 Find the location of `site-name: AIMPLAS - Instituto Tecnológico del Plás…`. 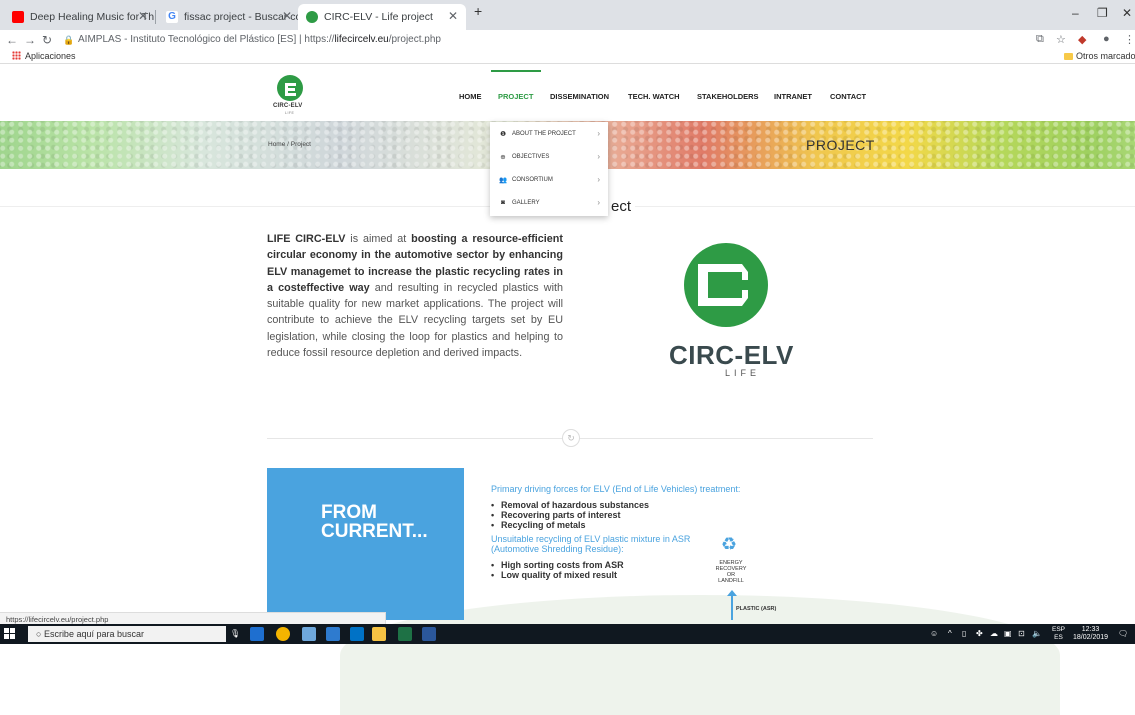

site-name: AIMPLAS - Instituto Tecnológico del Plás… is located at coordinates (187, 39).